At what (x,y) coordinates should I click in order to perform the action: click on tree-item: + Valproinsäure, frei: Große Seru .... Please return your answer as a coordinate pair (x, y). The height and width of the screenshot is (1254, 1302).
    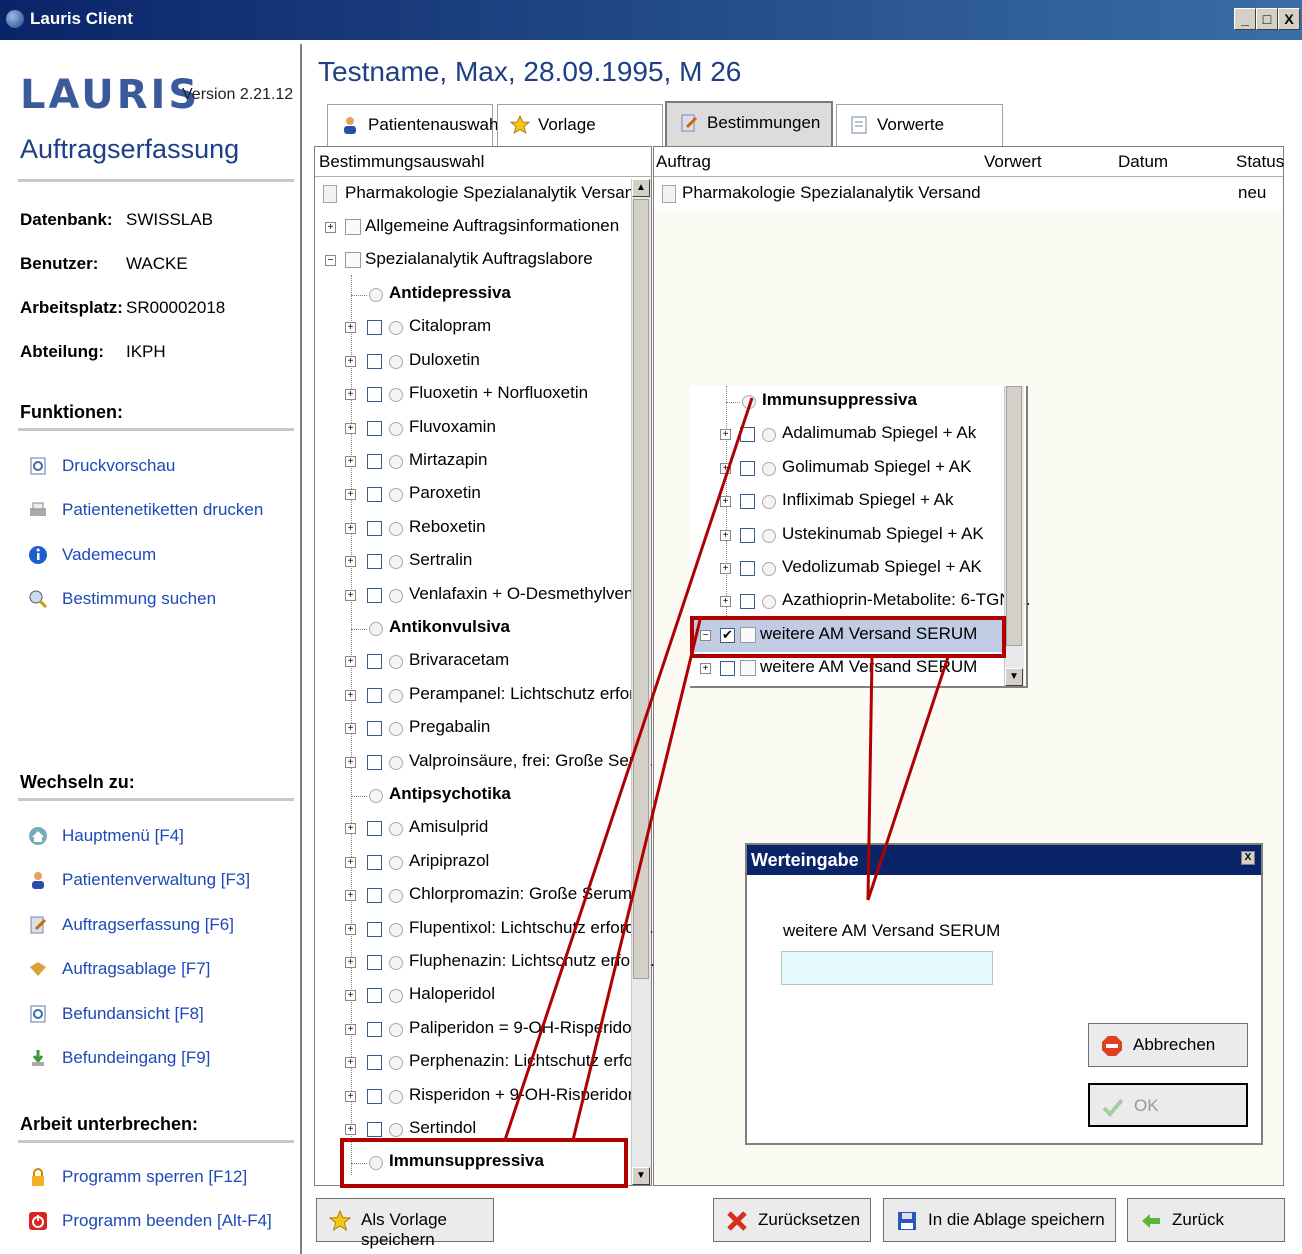
    Looking at the image, I should click on (489, 763).